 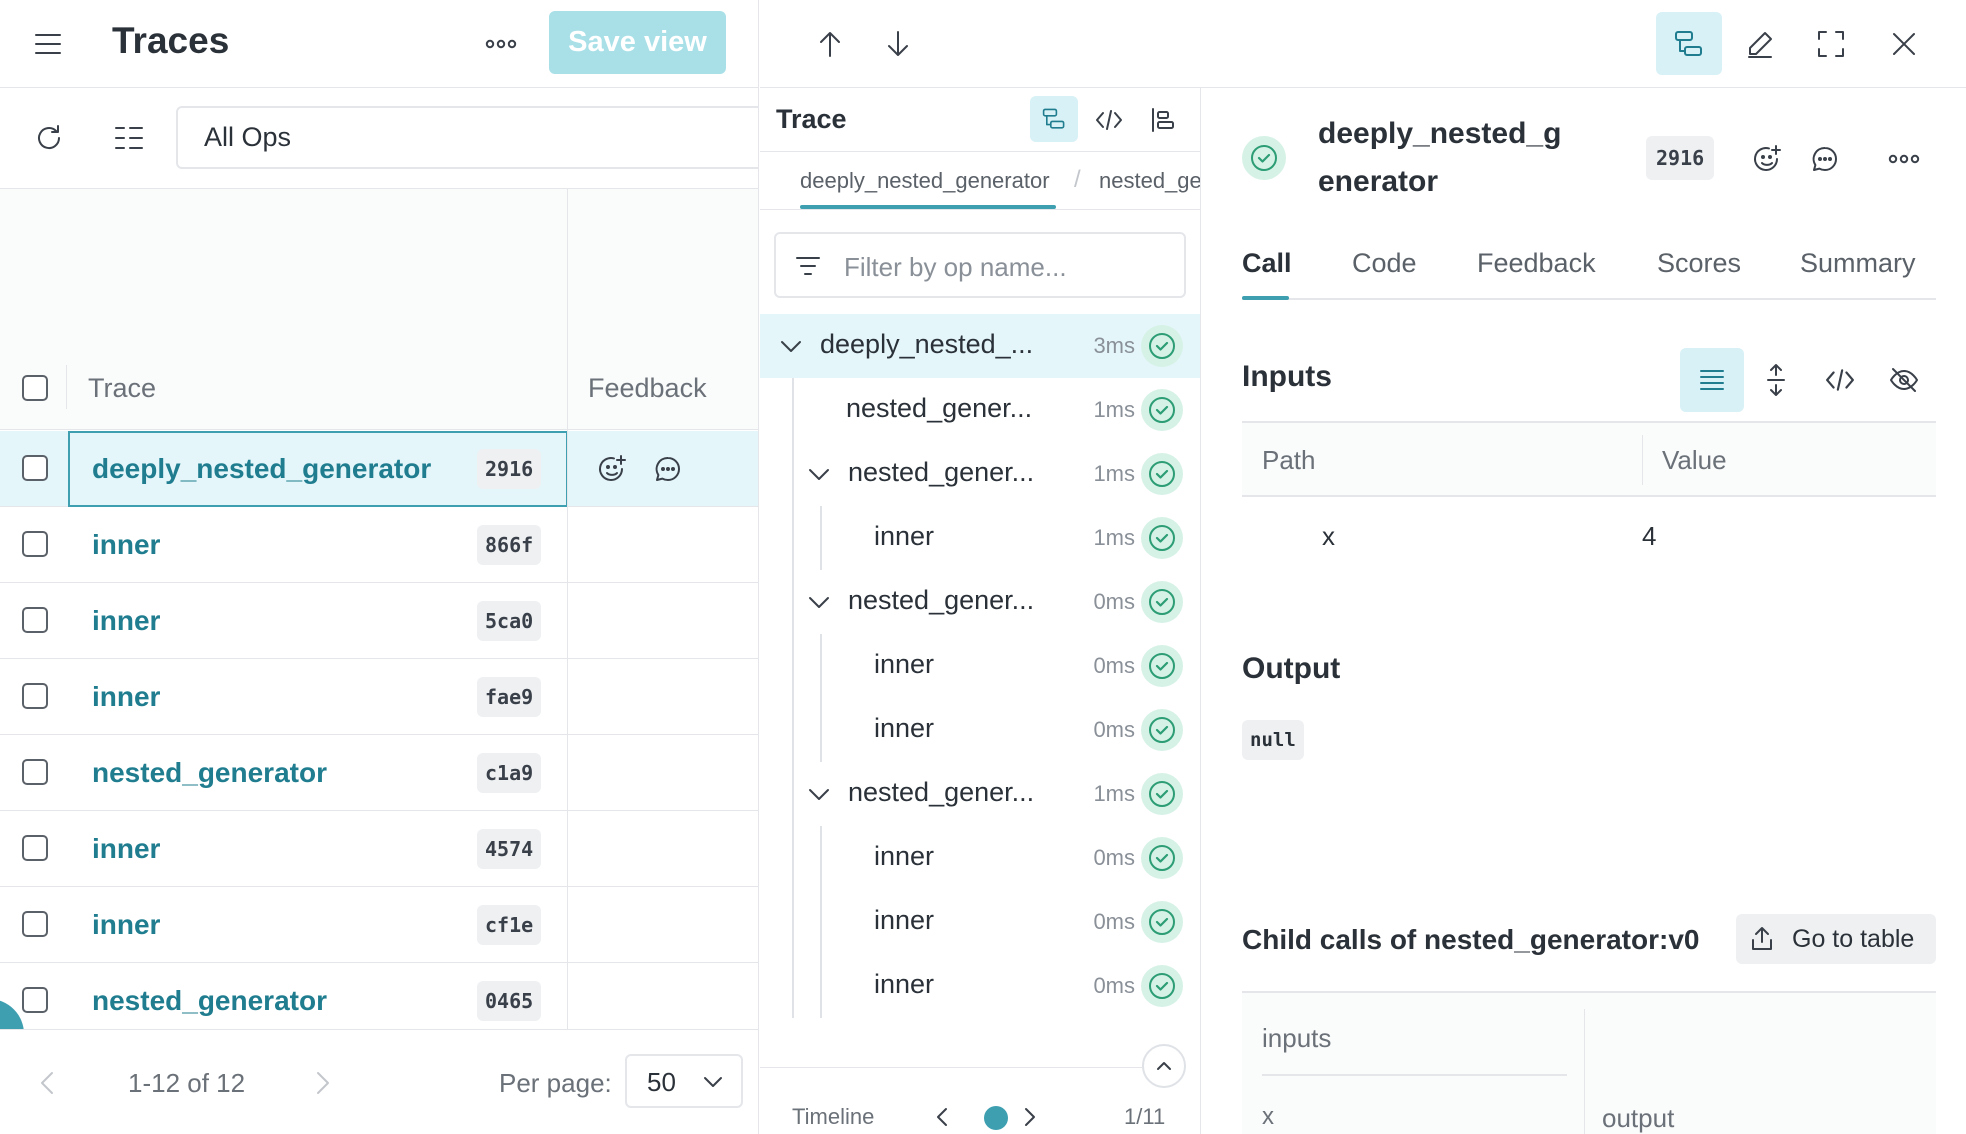 I want to click on tab-call: Call, so click(x=1267, y=263).